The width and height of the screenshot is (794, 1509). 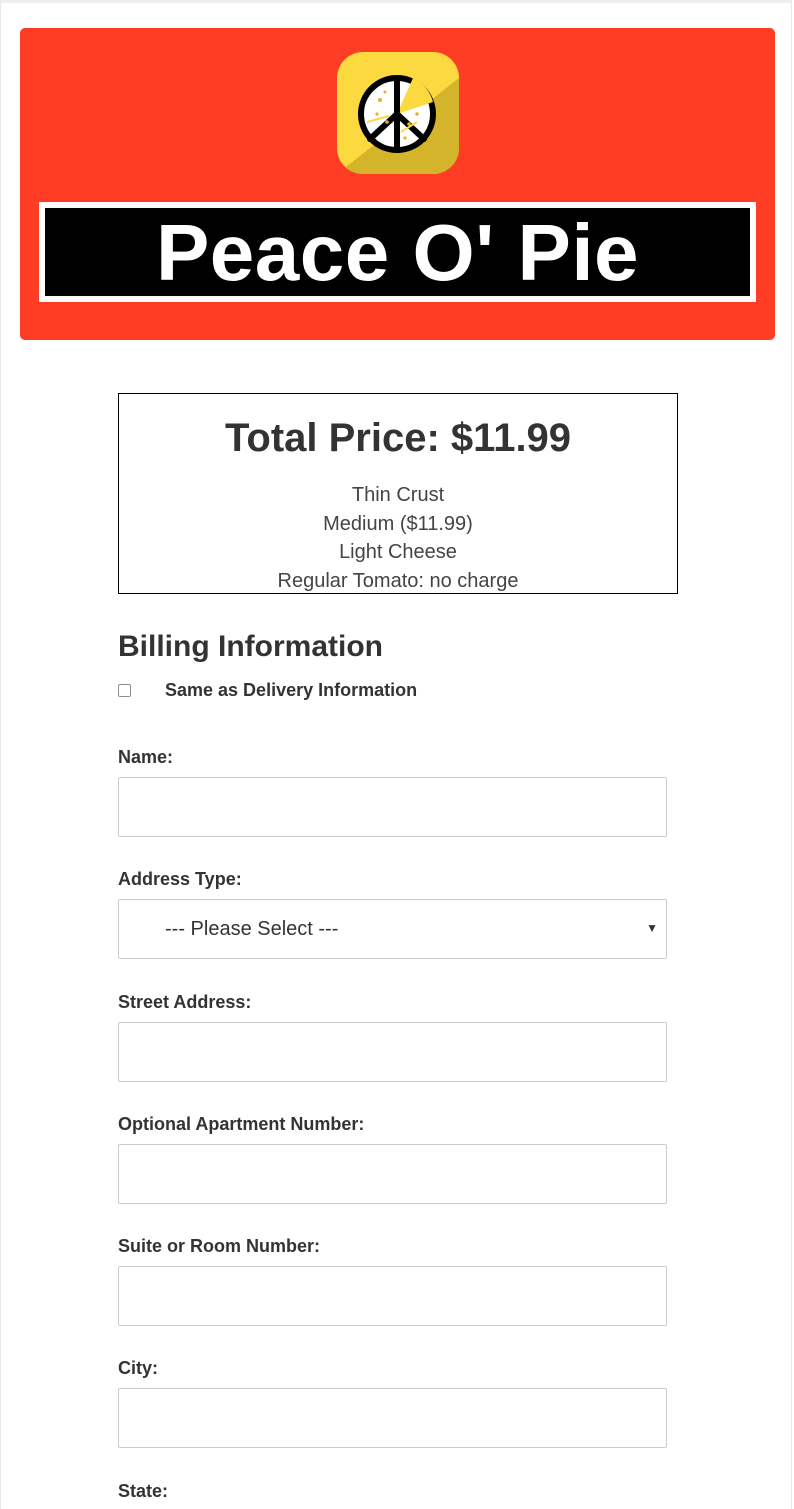 I want to click on logo-graphic, so click(x=398, y=113).